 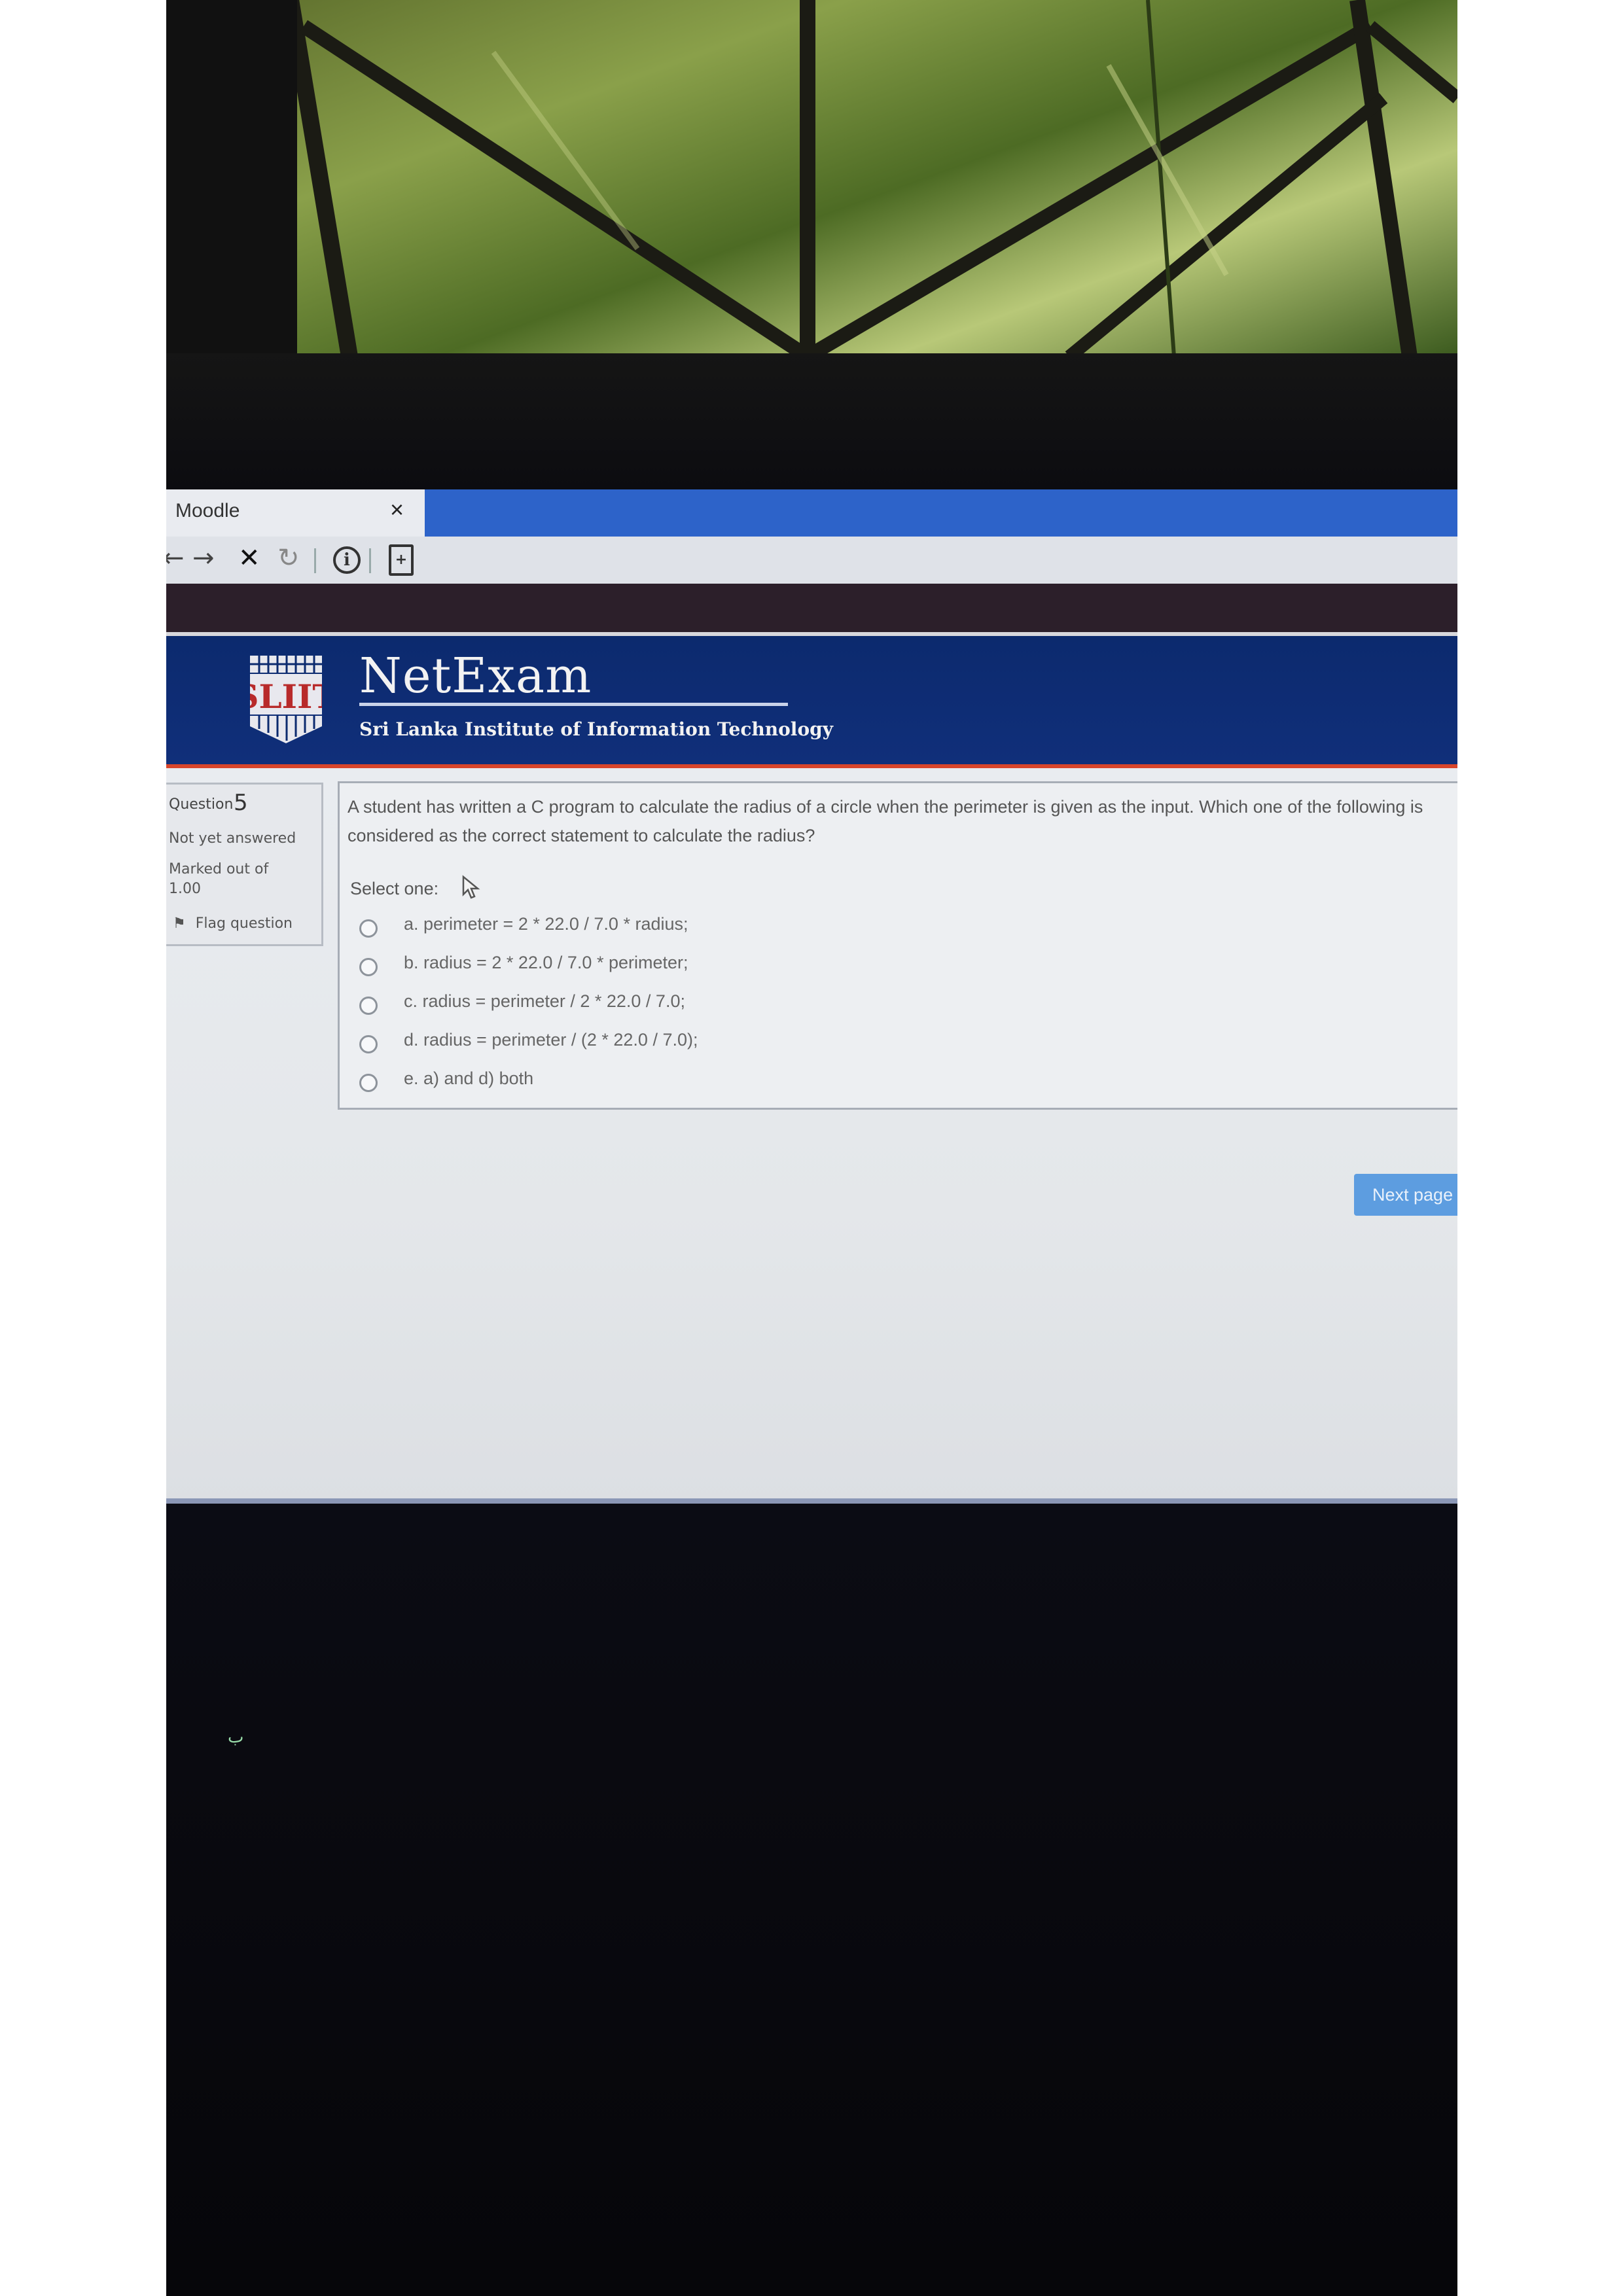 I want to click on window-scene, so click(x=811, y=178).